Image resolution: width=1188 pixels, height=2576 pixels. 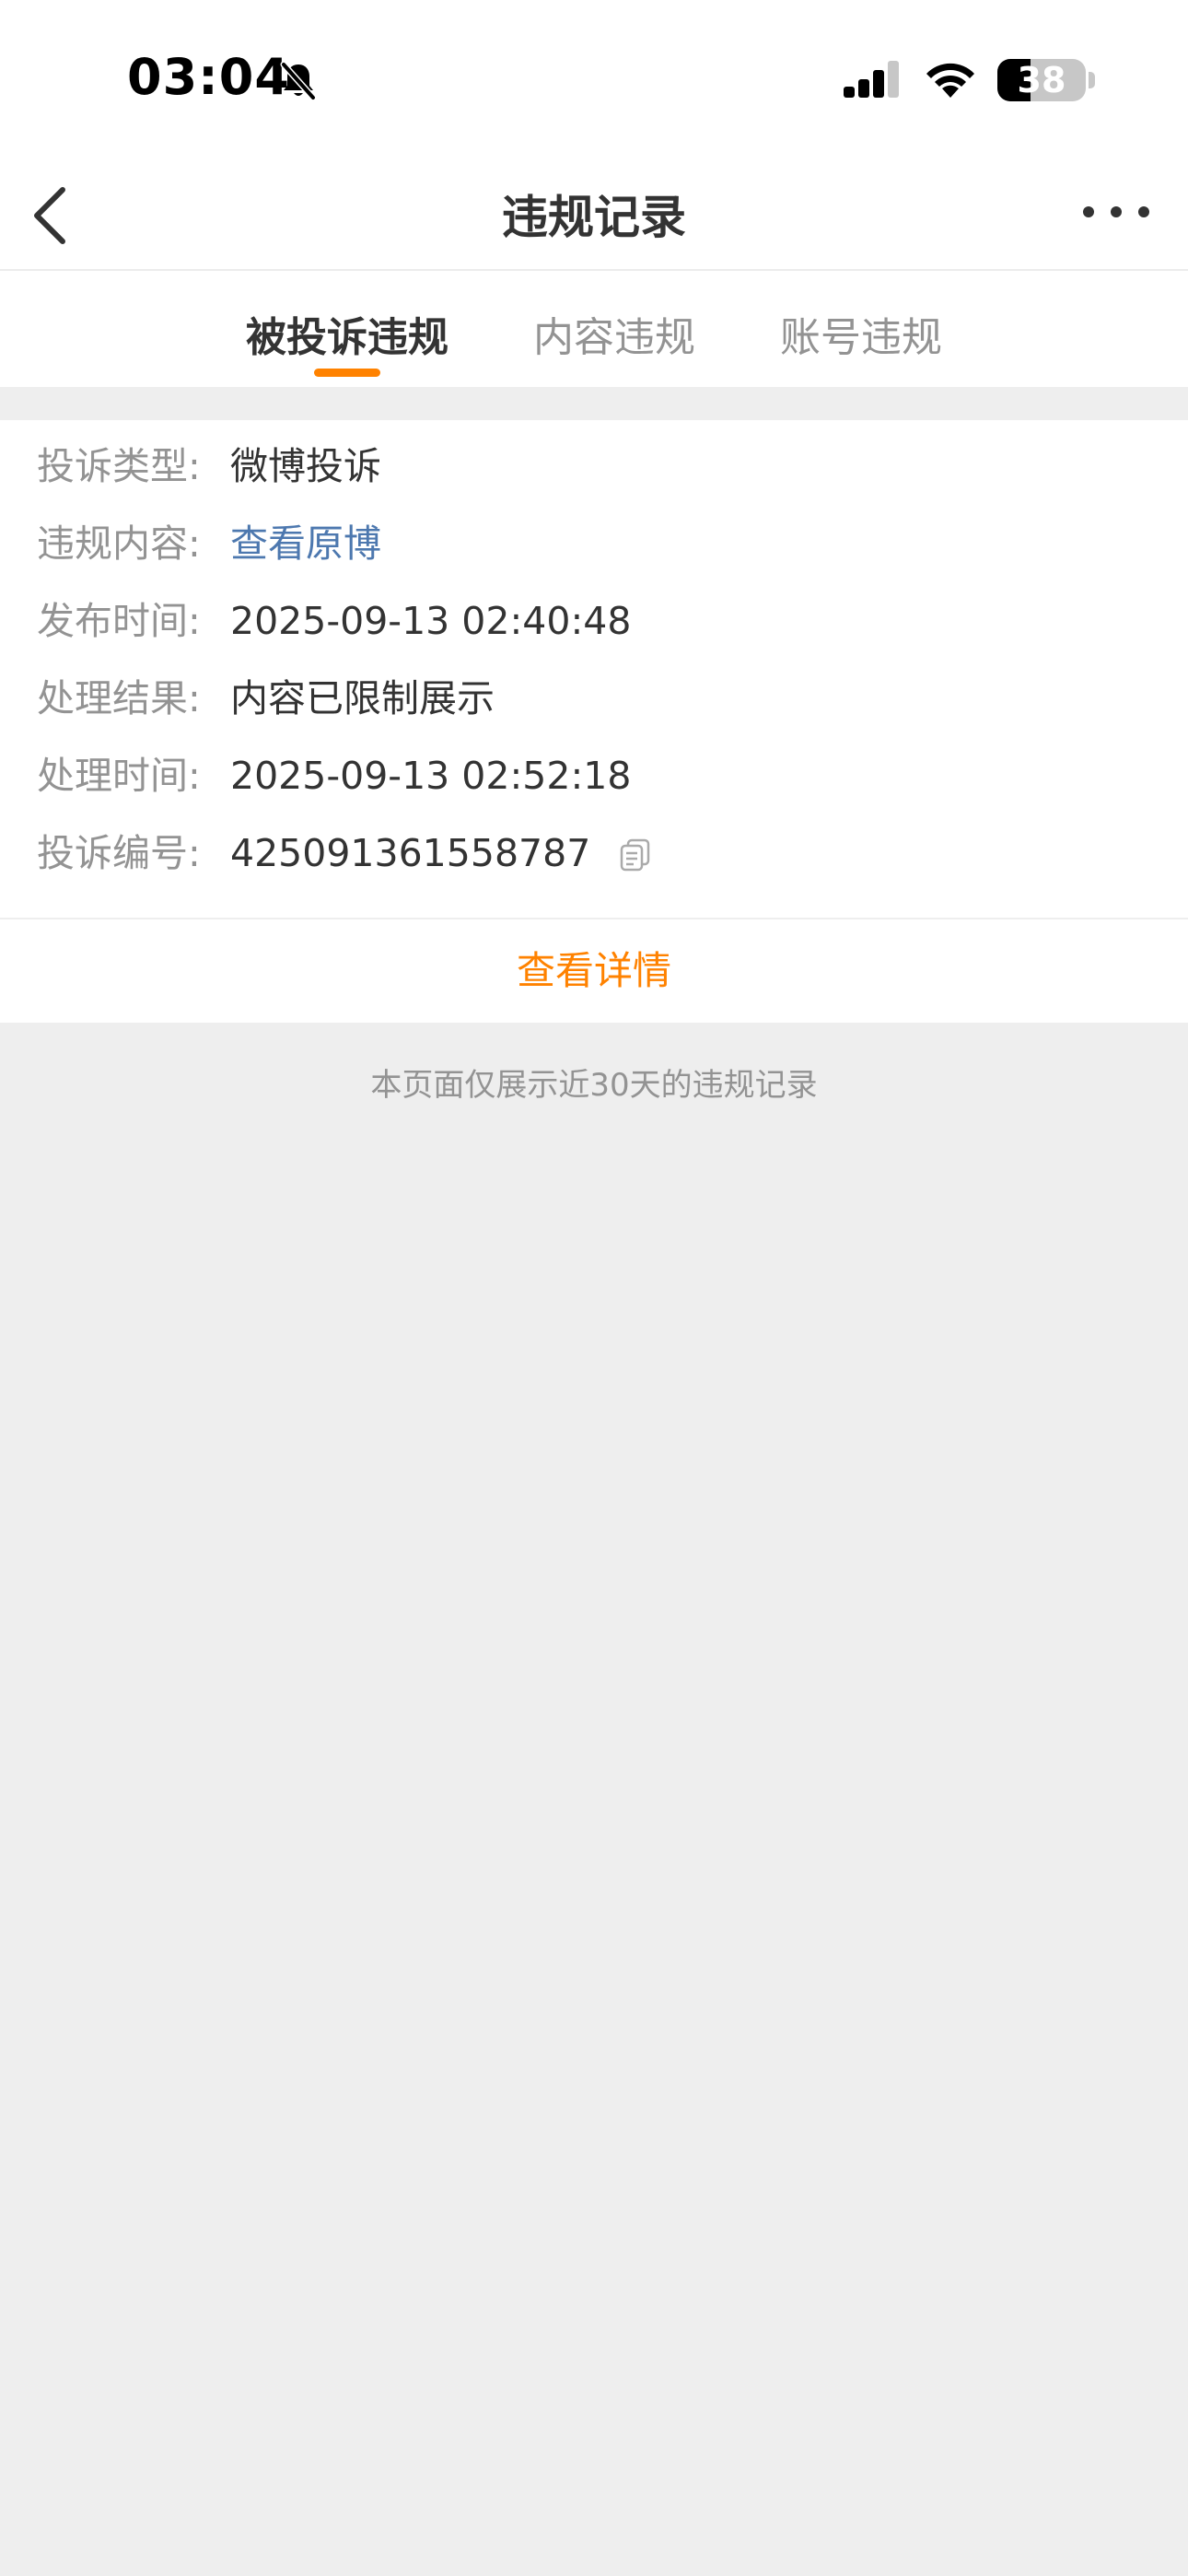 What do you see at coordinates (119, 543) in the screenshot?
I see `record-label: 违规内容:` at bounding box center [119, 543].